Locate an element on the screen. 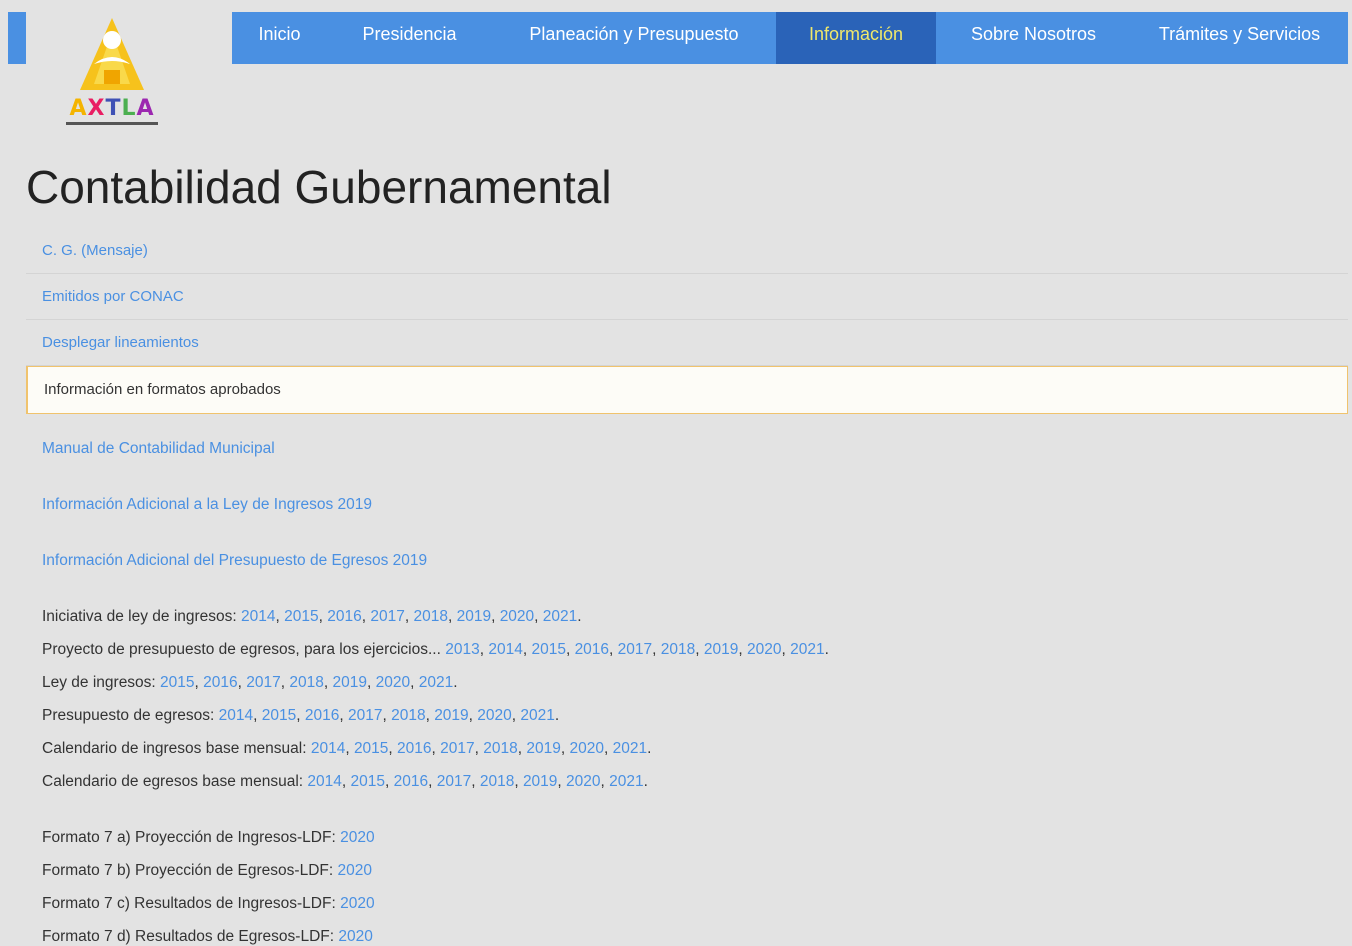 The image size is (1352, 946). year-row-label: Calendario de egresos base mensual: is located at coordinates (175, 781).